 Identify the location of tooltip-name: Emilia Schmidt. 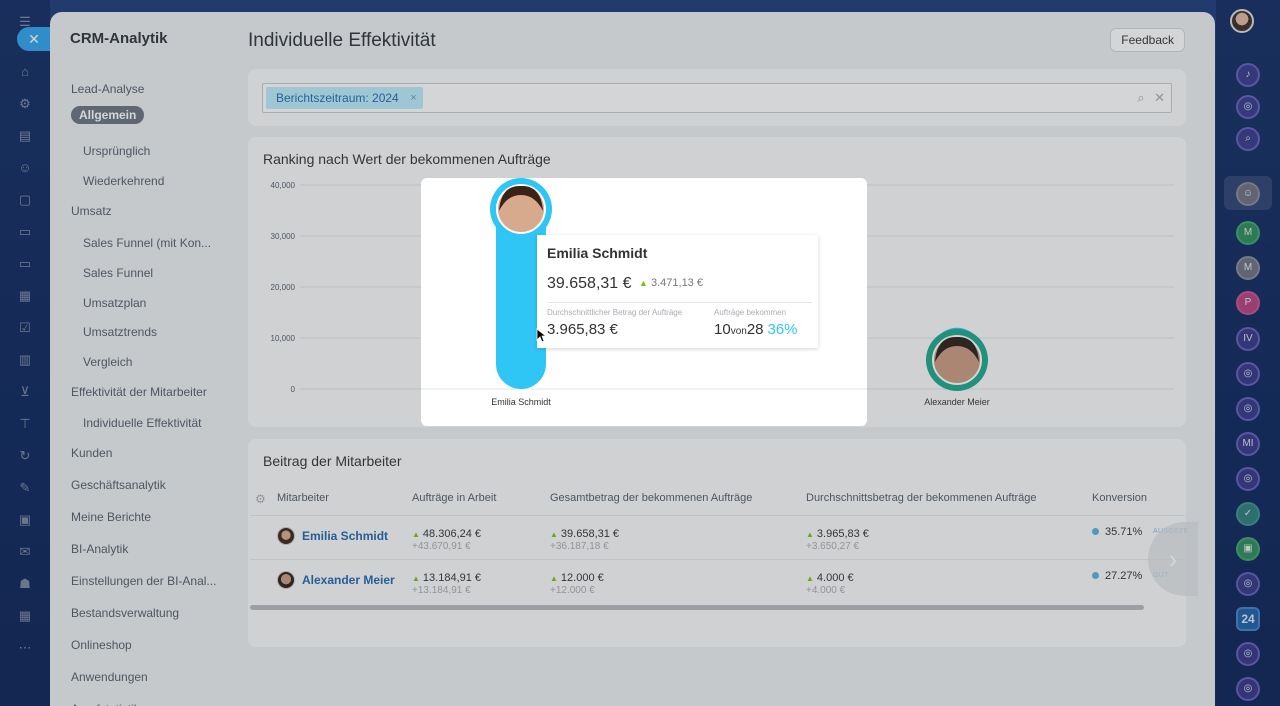
(597, 253).